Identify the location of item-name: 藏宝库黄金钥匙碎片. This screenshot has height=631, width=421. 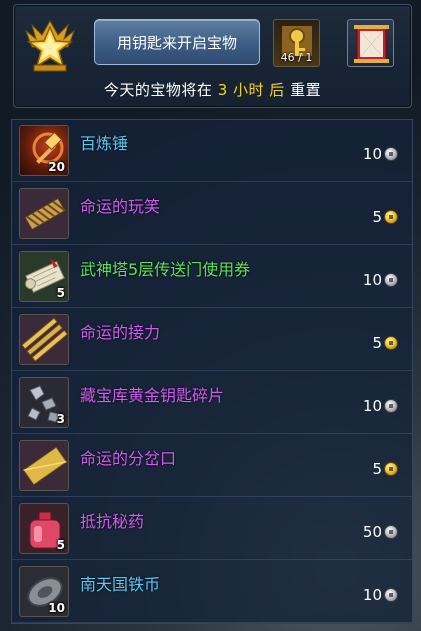
(152, 395).